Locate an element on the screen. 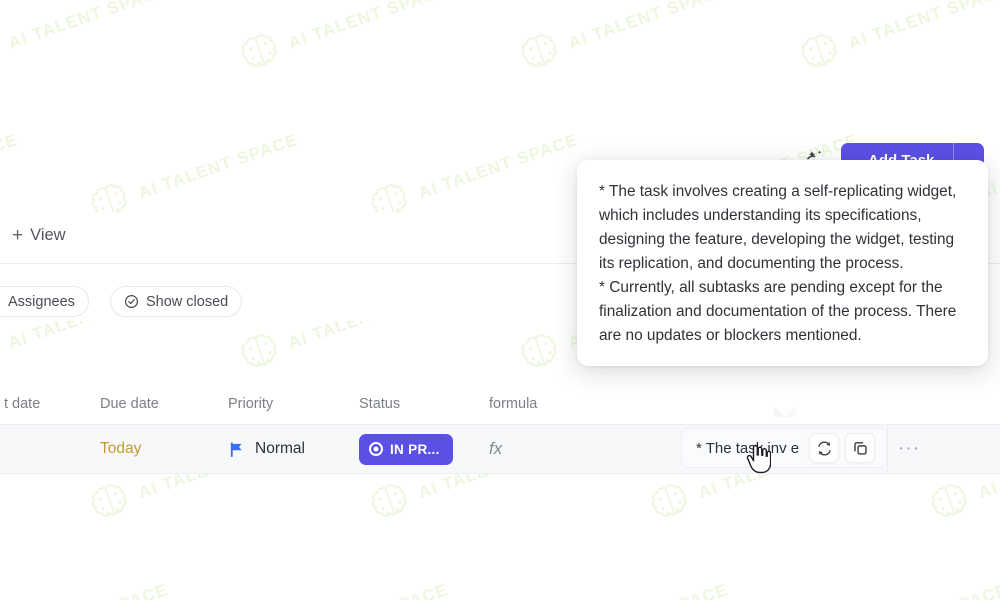  table-header: t date Due date Priority Status formula is located at coordinates (500, 405).